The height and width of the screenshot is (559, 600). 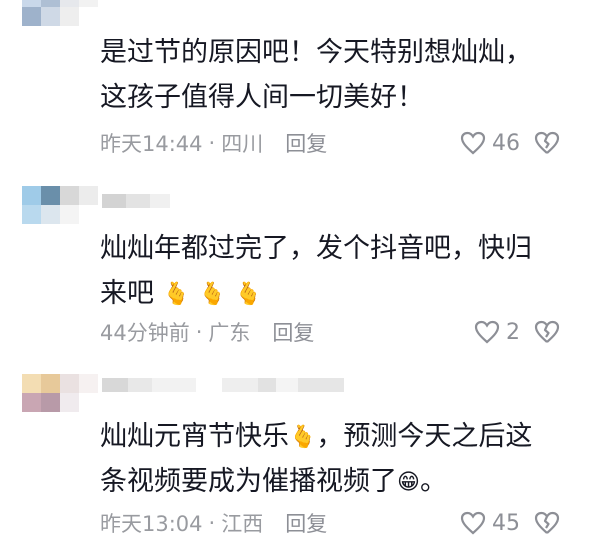 I want to click on comment-time: 昨天13:04, so click(x=151, y=524).